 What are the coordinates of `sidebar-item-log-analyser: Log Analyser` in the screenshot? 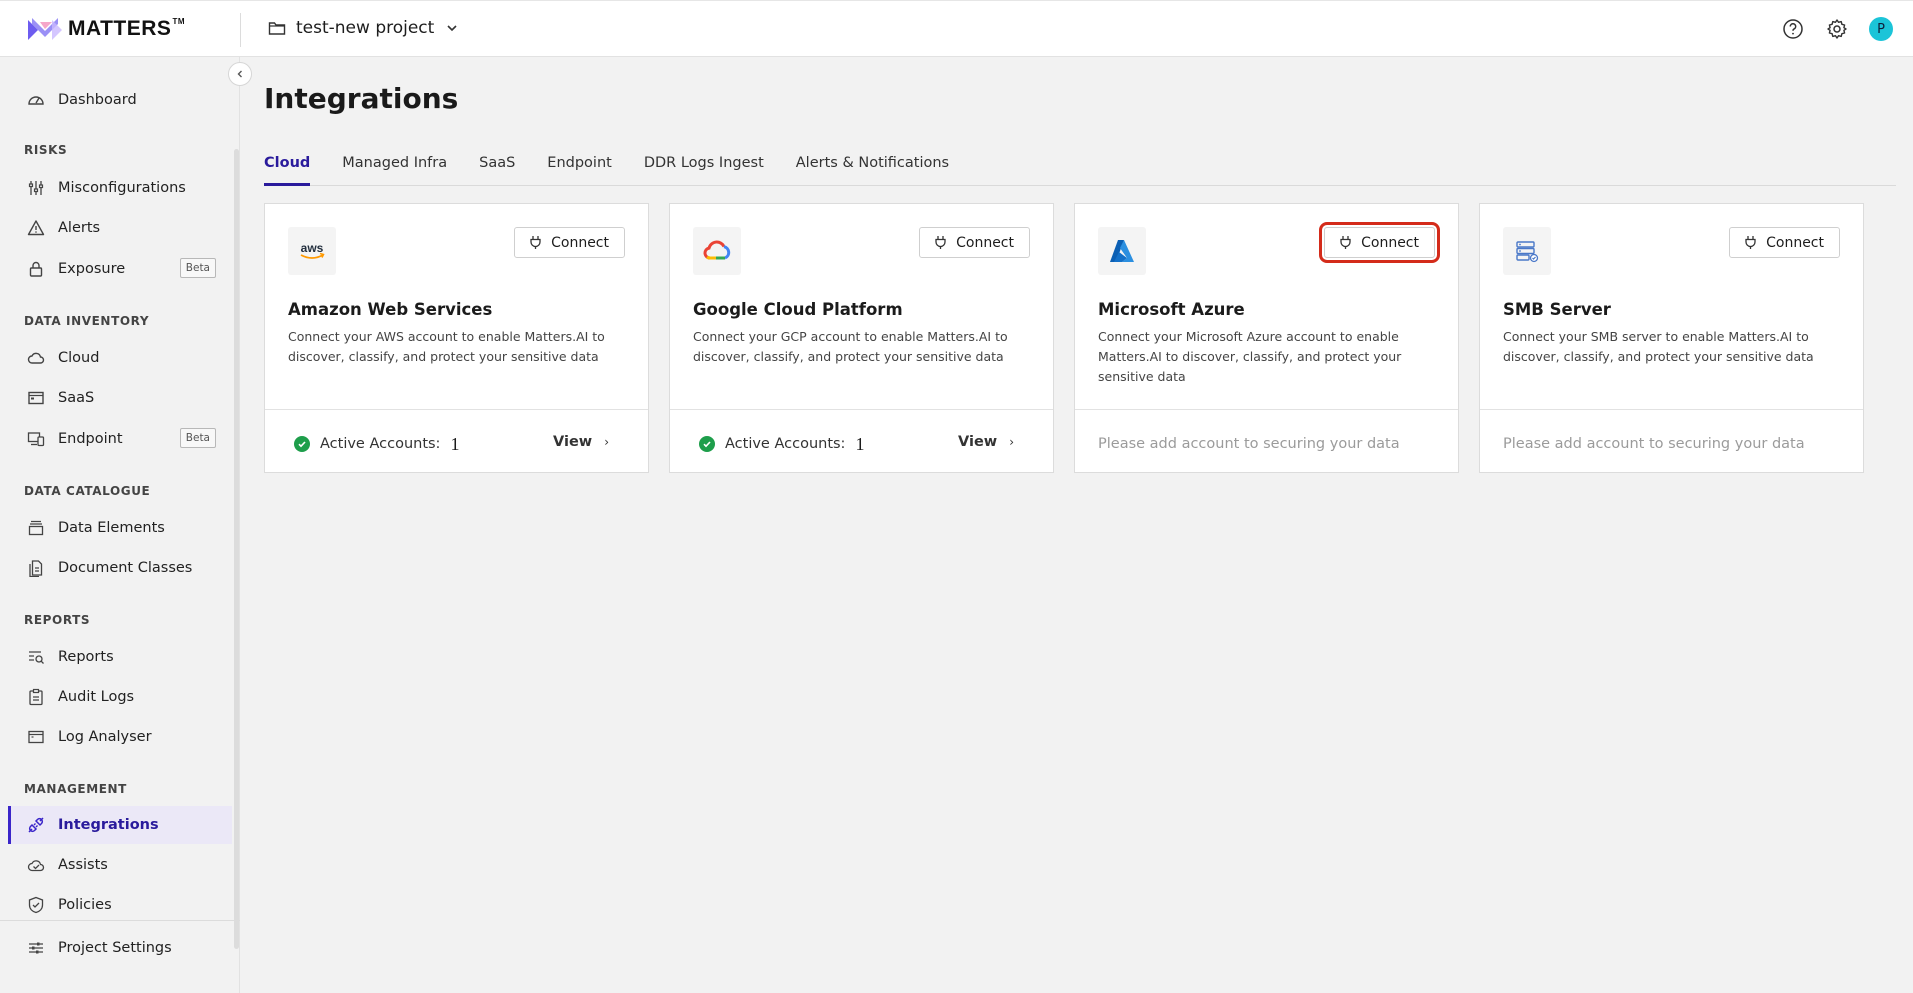 It's located at (120, 737).